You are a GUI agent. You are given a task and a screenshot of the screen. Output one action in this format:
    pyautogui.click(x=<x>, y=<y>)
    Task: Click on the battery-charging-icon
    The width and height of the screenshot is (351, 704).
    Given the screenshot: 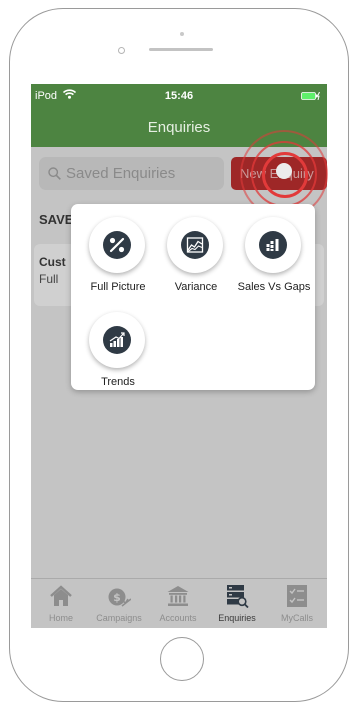 What is the action you would take?
    pyautogui.click(x=310, y=96)
    